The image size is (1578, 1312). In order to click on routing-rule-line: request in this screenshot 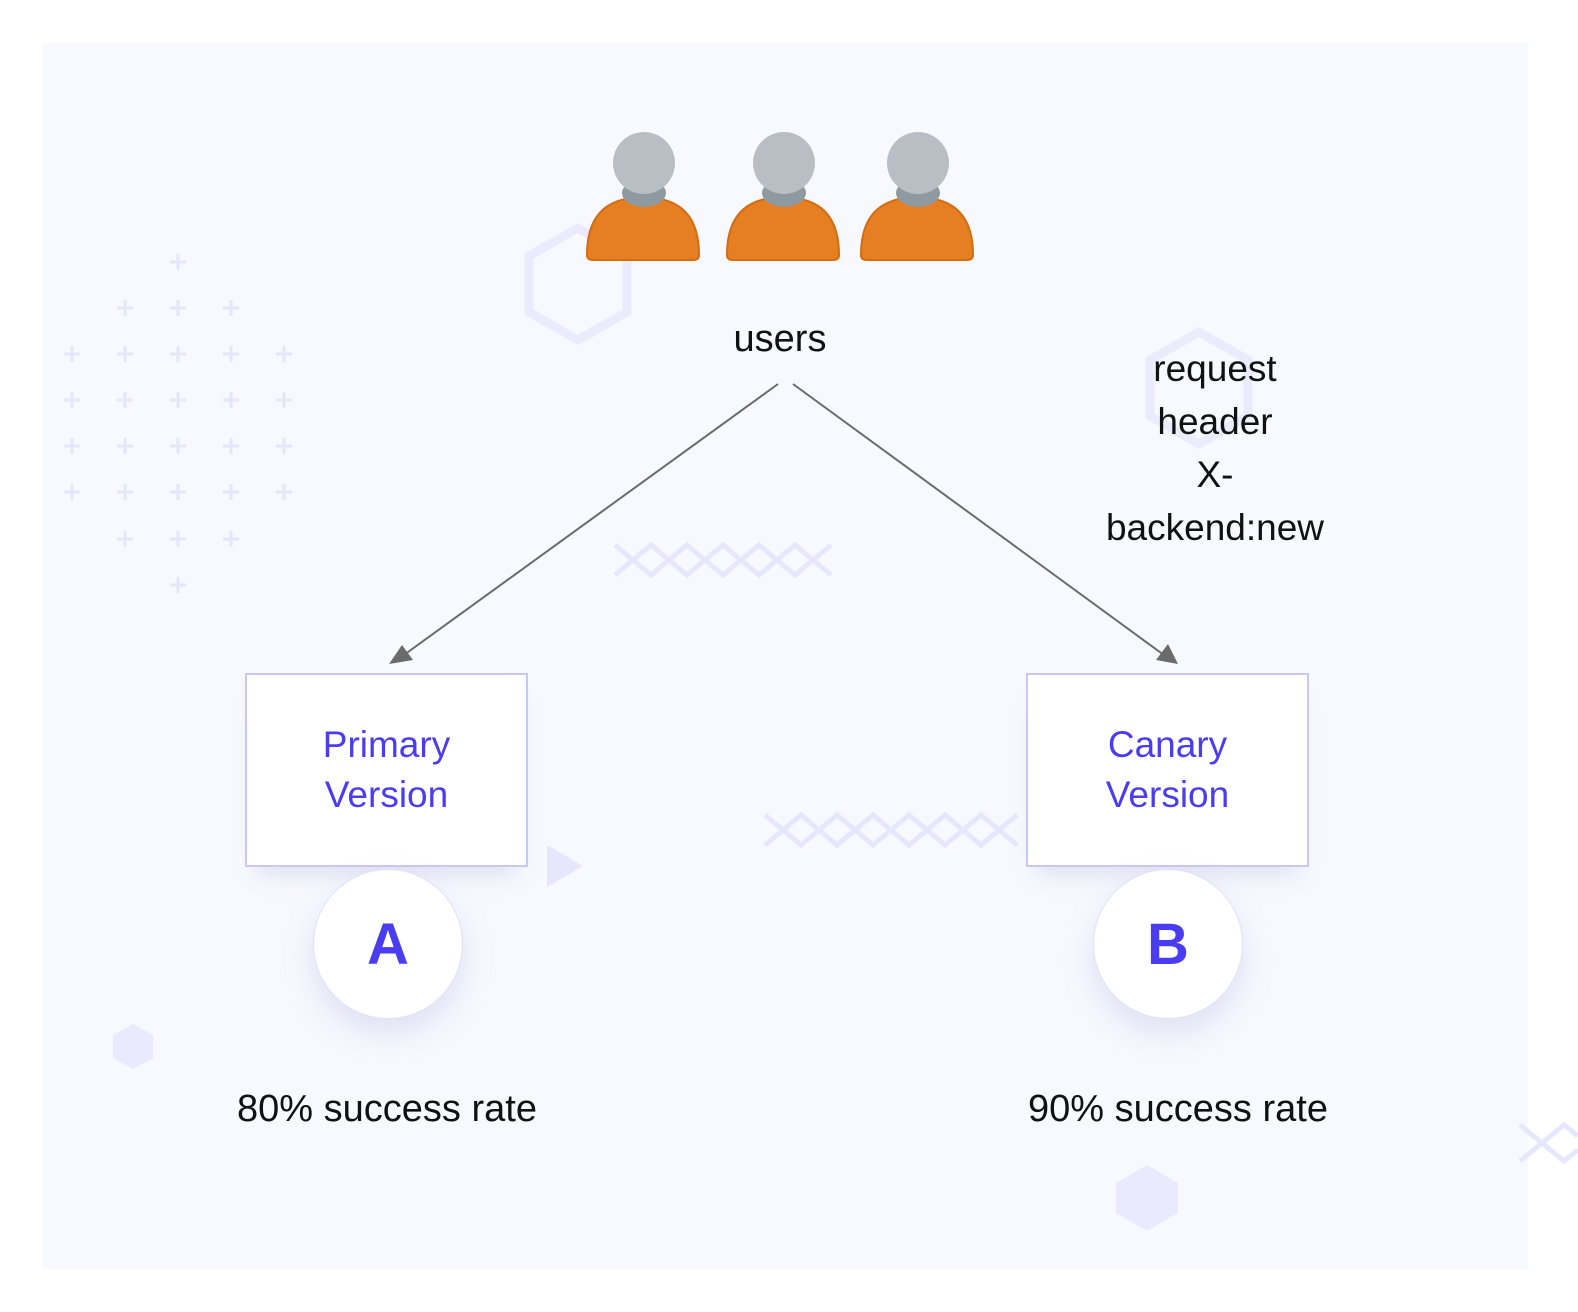, I will do `click(1215, 368)`.